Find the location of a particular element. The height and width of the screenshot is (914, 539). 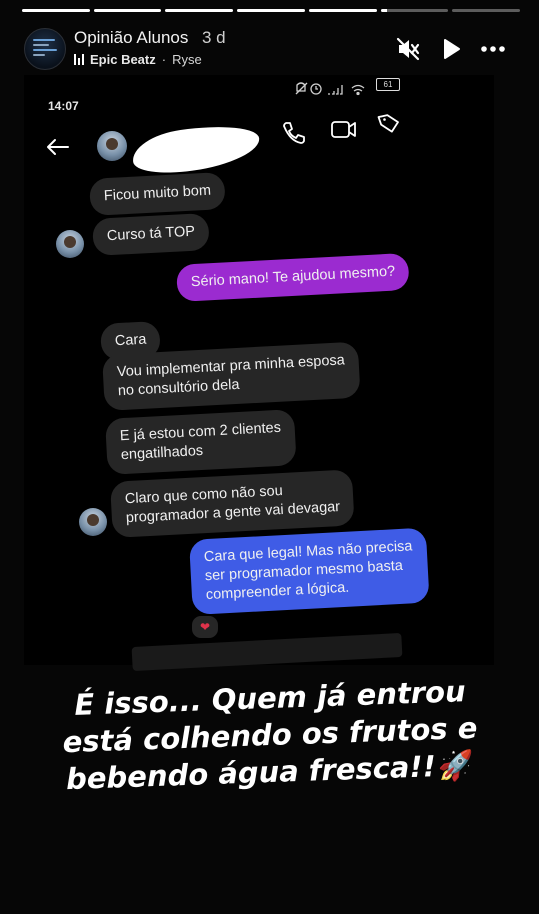

music-attribution: Epic Beatz · Ryse is located at coordinates (138, 59).